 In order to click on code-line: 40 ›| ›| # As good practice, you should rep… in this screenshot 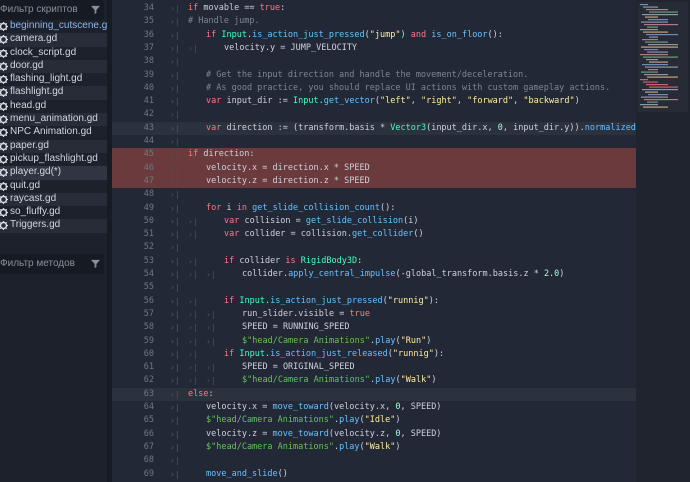, I will do `click(374, 88)`.